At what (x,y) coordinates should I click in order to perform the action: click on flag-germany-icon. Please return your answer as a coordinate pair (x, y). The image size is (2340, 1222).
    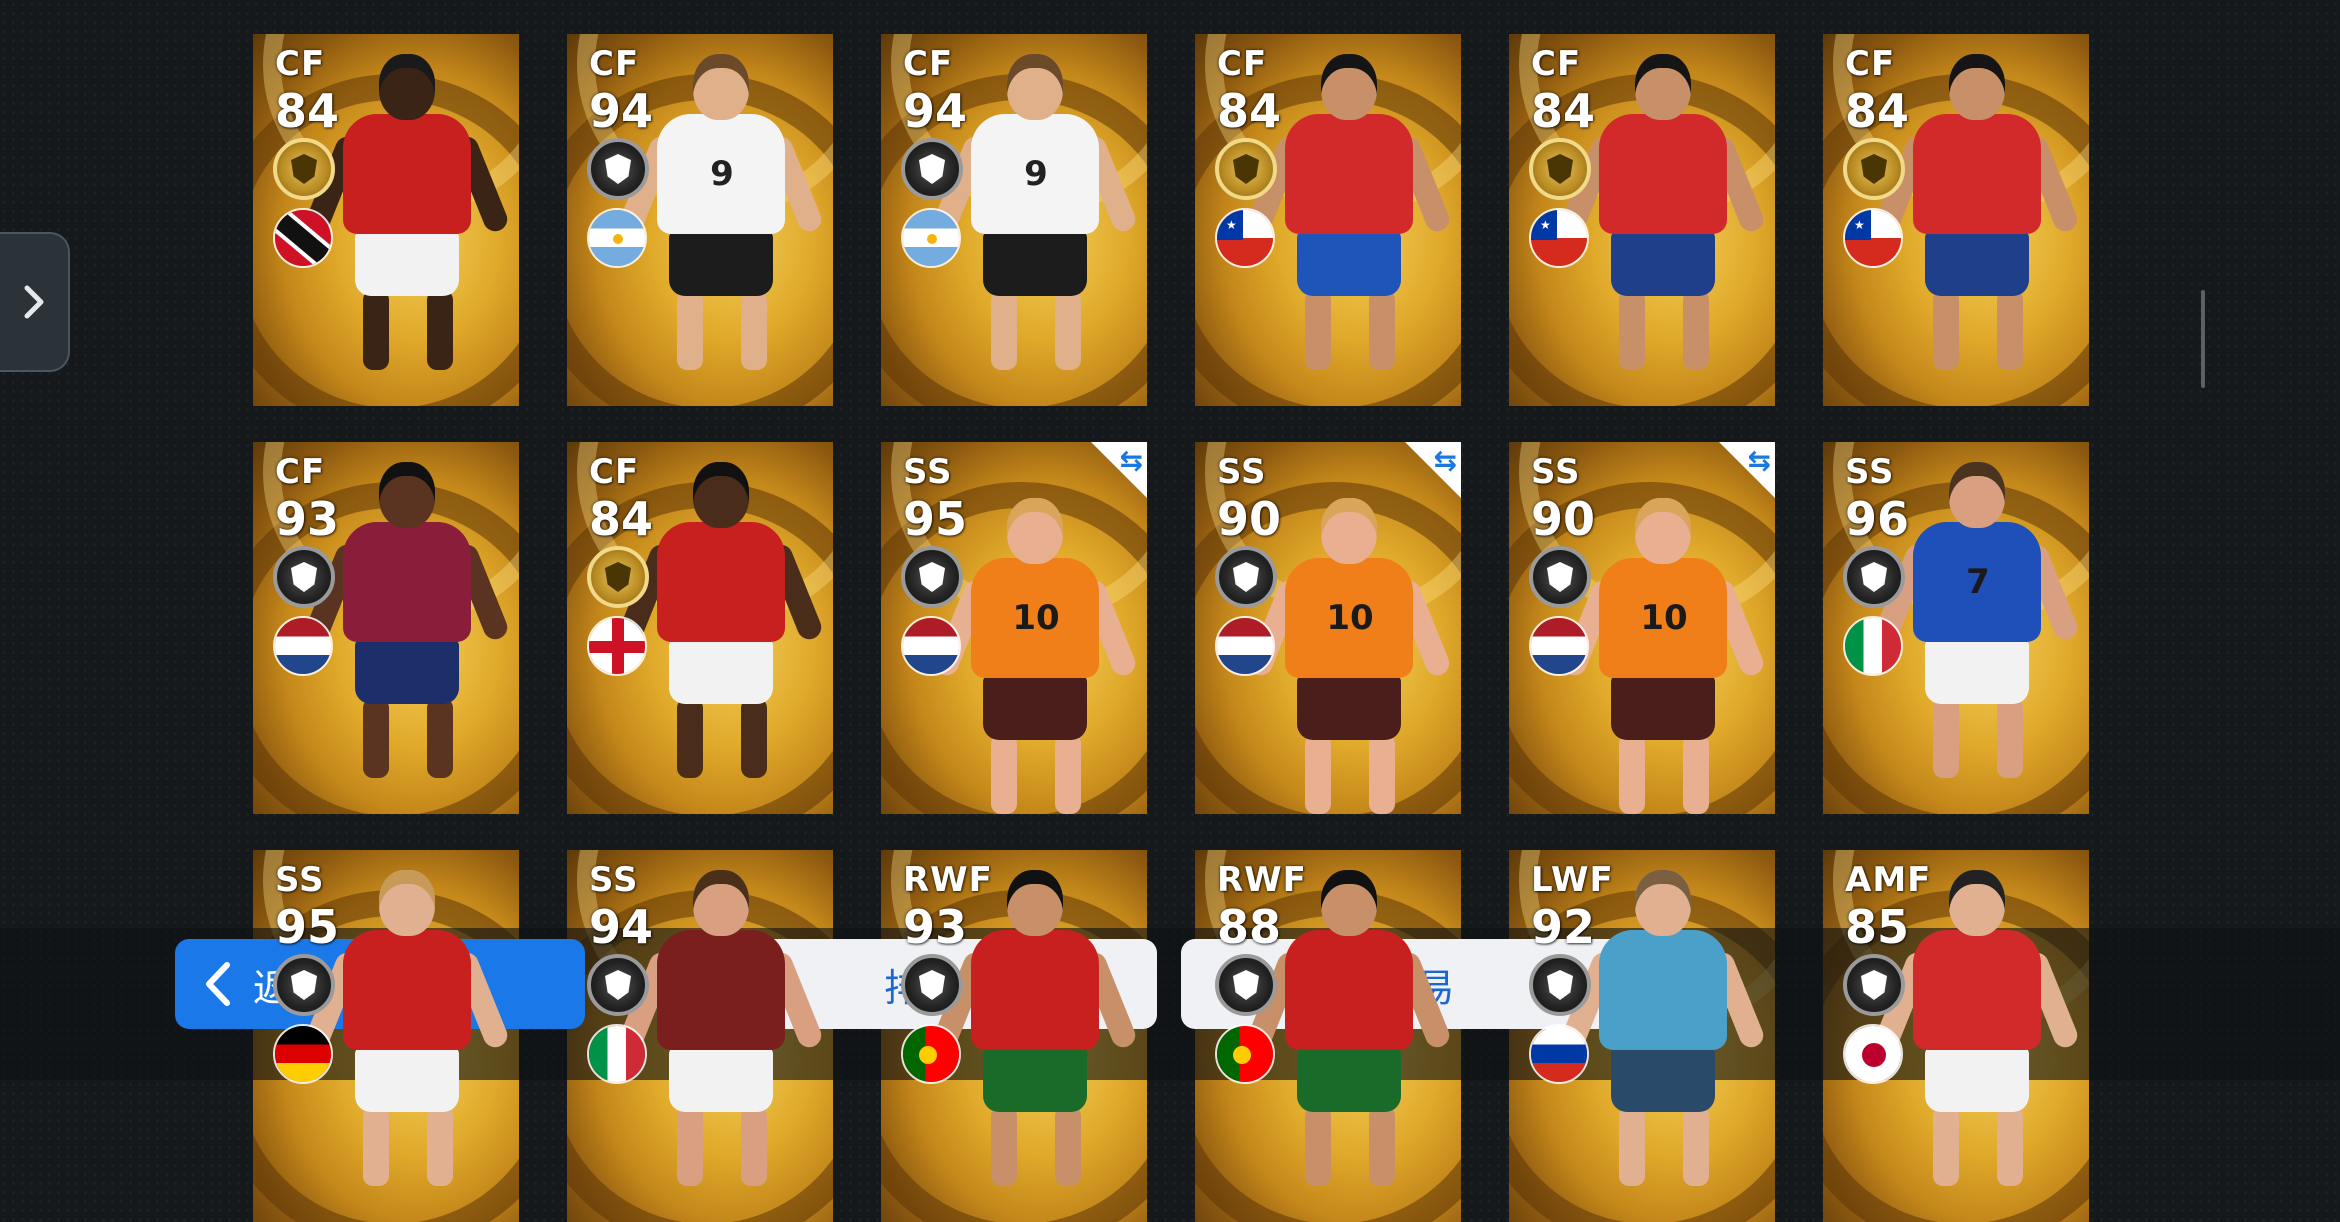
    Looking at the image, I should click on (303, 1054).